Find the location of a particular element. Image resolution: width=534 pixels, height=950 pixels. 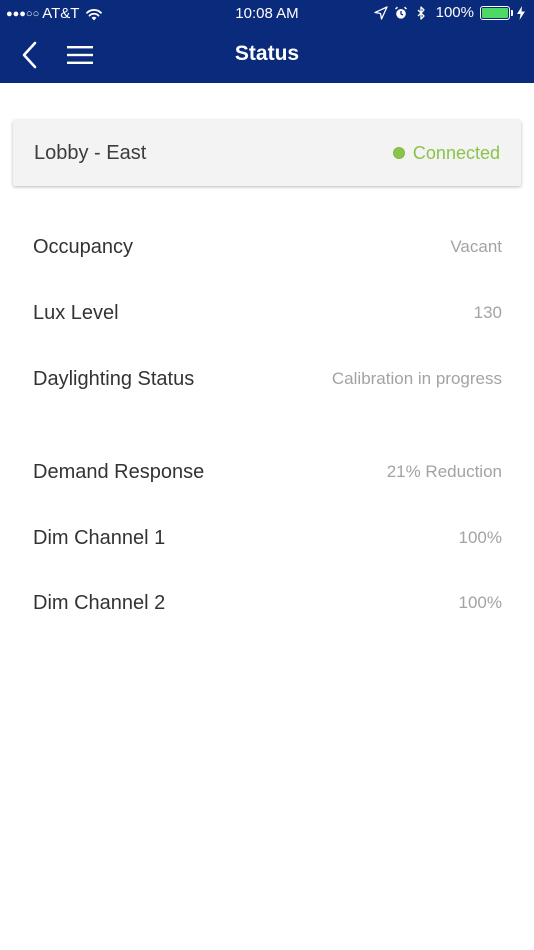

status-row-dim-channel-1: Dim Channel 1 100% is located at coordinates (267, 538).